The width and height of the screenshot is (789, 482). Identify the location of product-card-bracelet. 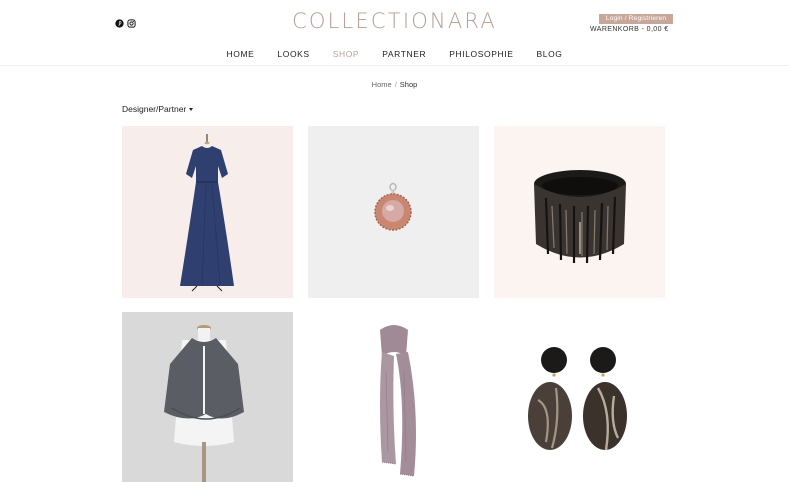
(579, 212).